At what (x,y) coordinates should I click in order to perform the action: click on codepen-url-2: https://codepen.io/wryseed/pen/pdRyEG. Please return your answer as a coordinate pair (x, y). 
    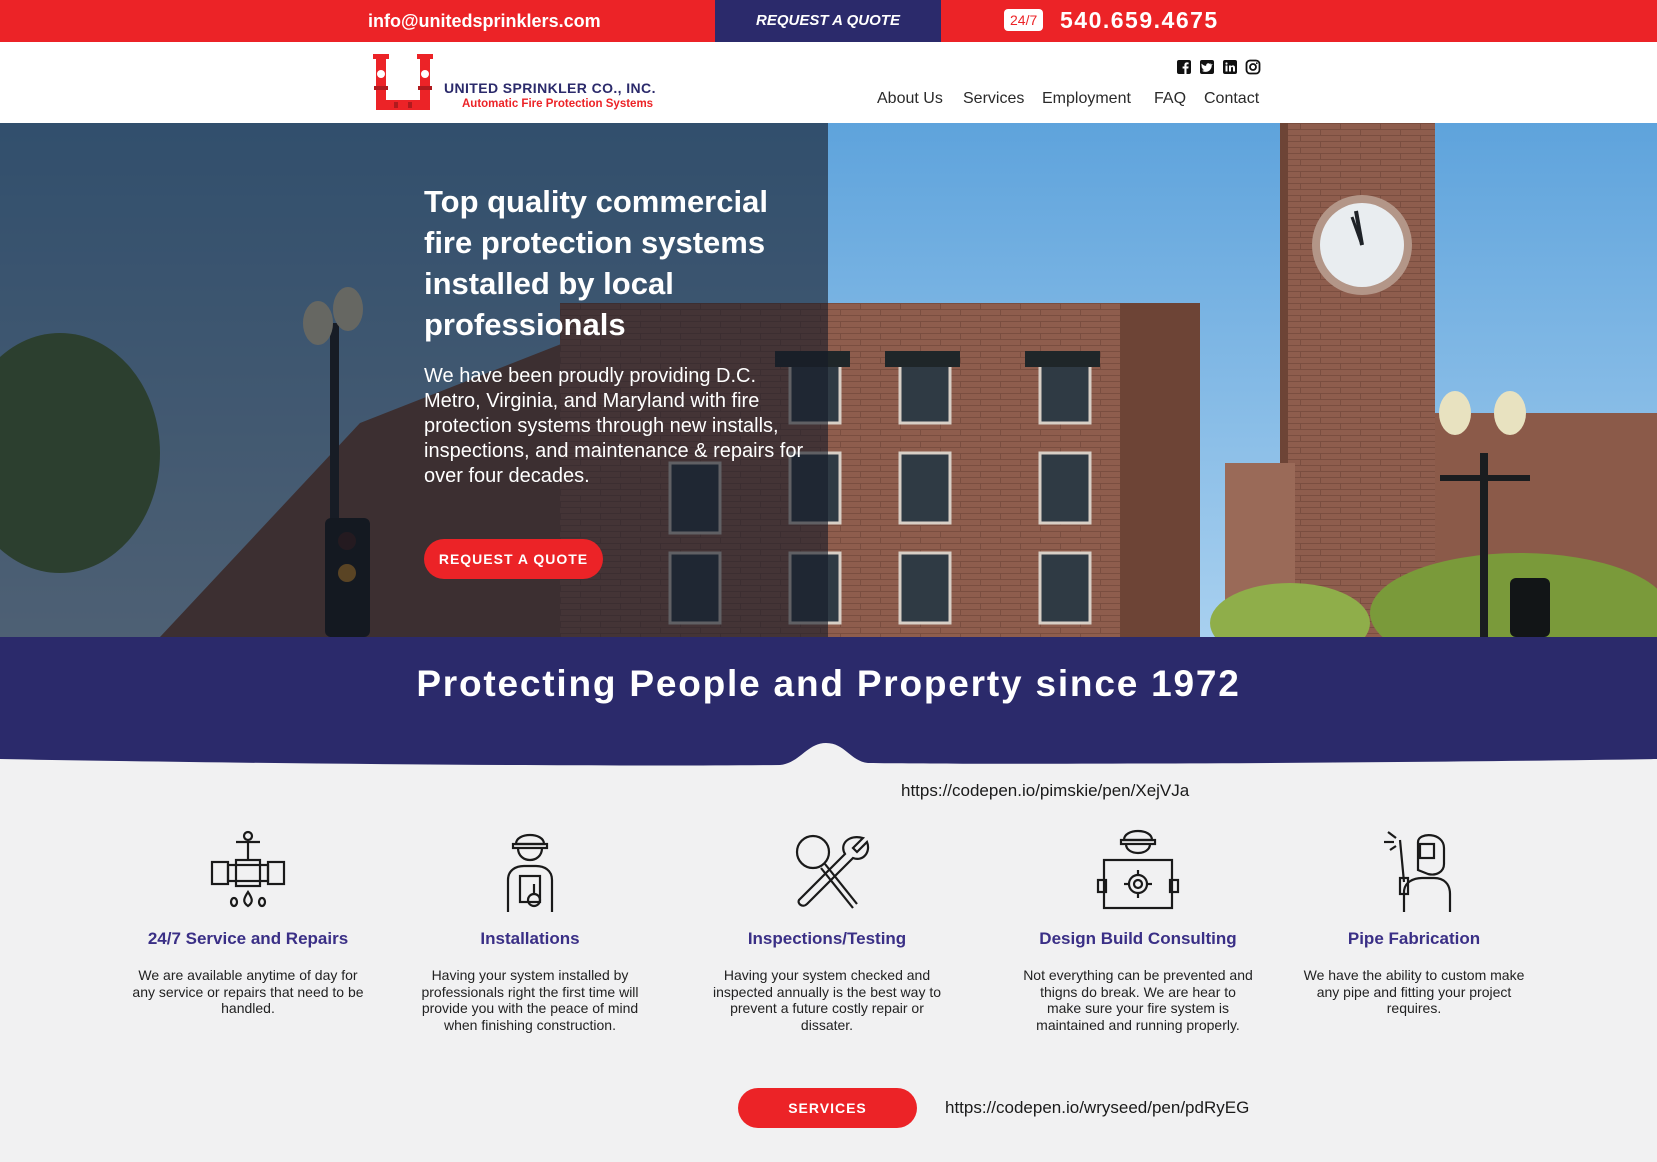
    Looking at the image, I should click on (1097, 1108).